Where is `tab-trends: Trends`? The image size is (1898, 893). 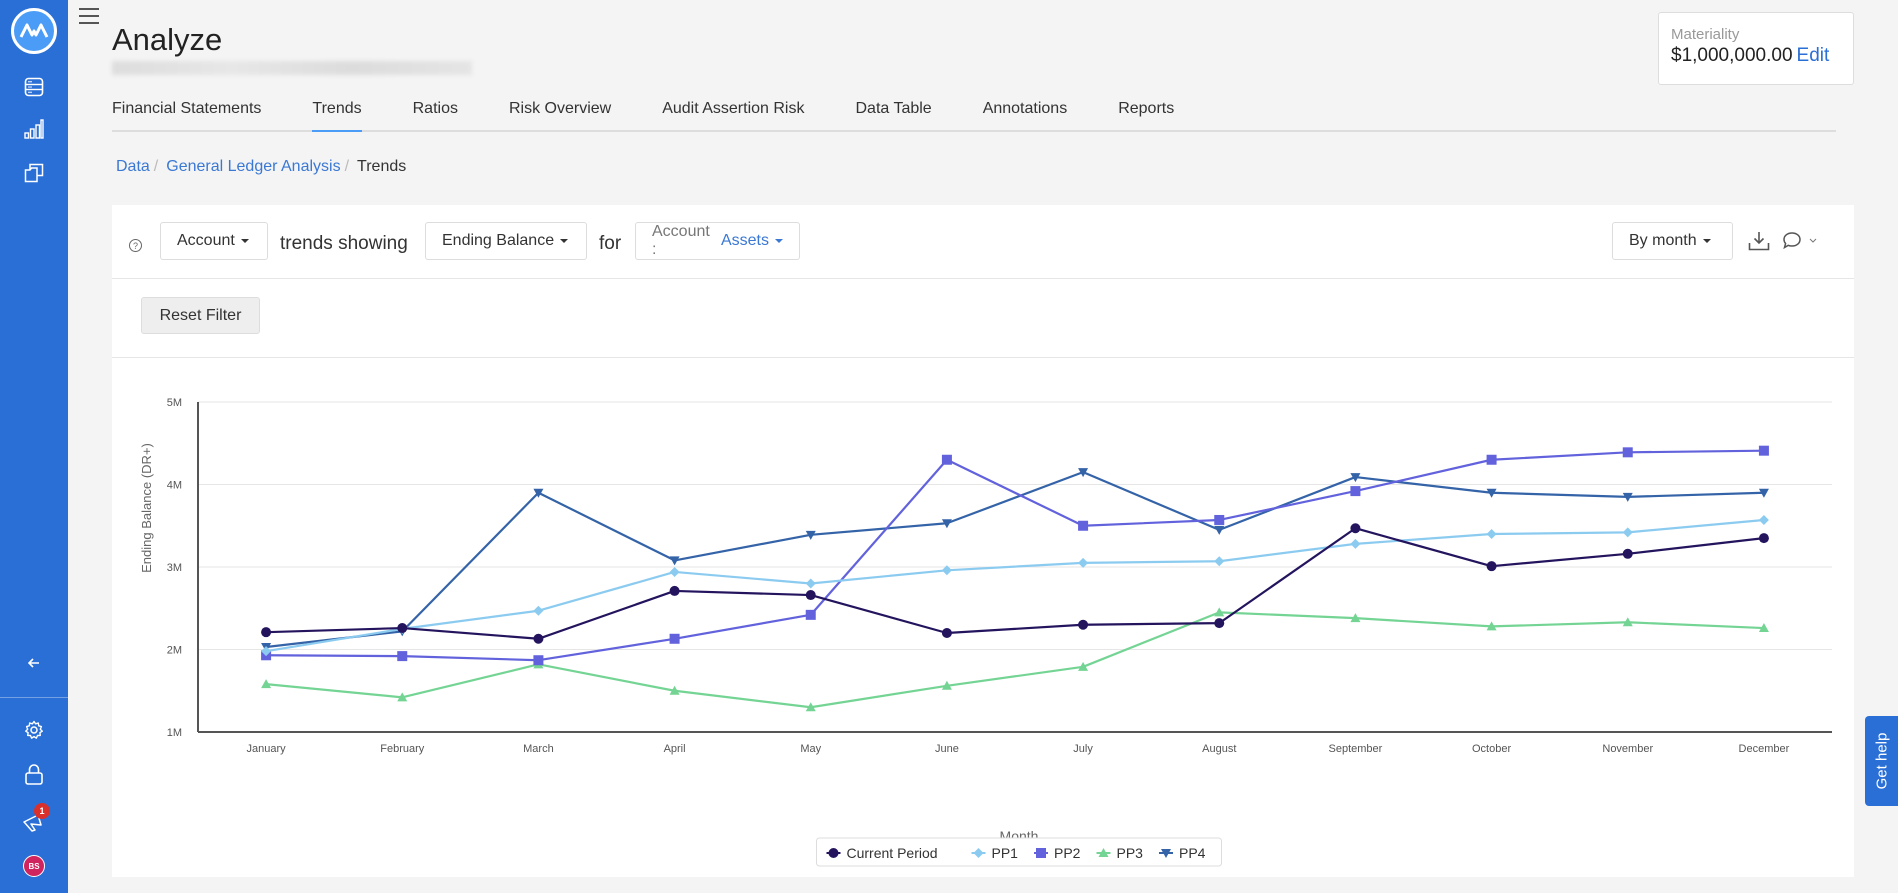 tab-trends: Trends is located at coordinates (337, 113).